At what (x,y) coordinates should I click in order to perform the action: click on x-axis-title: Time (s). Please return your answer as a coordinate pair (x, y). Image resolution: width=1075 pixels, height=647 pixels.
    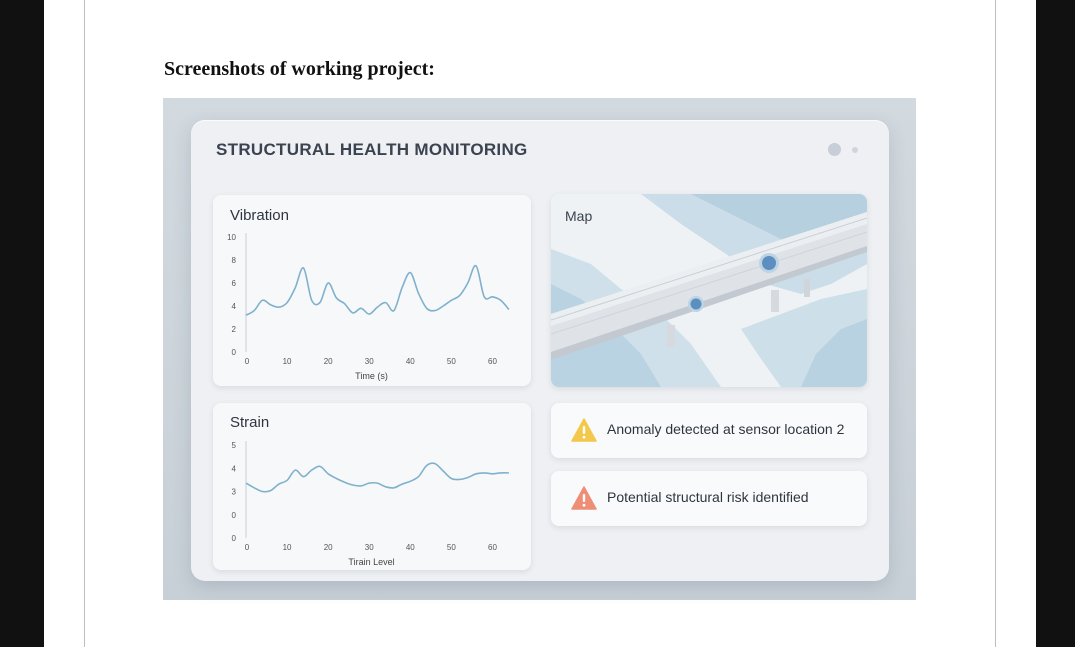
    Looking at the image, I should click on (371, 376).